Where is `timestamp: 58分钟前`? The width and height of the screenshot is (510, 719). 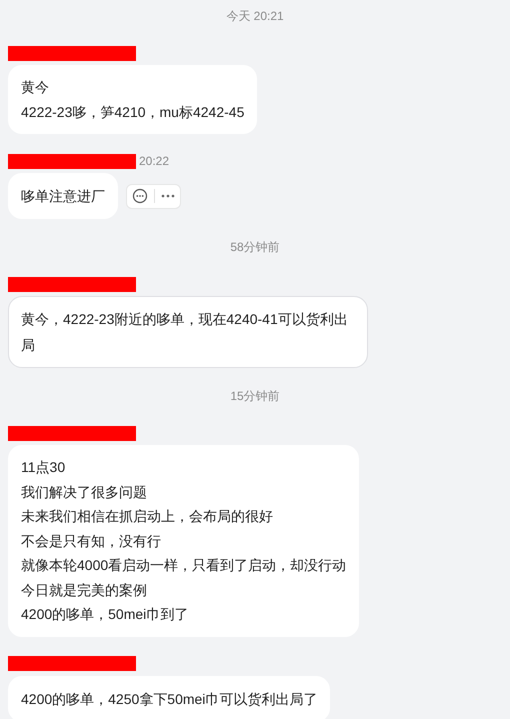
timestamp: 58分钟前 is located at coordinates (255, 247).